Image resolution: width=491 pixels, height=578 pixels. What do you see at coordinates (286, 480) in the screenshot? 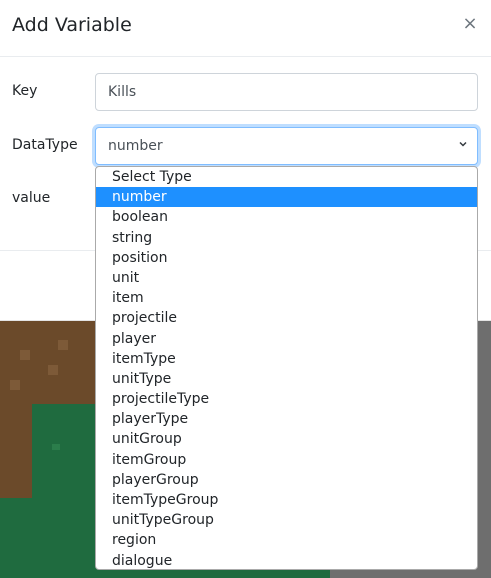
I see `dropdown-option: playerGroup` at bounding box center [286, 480].